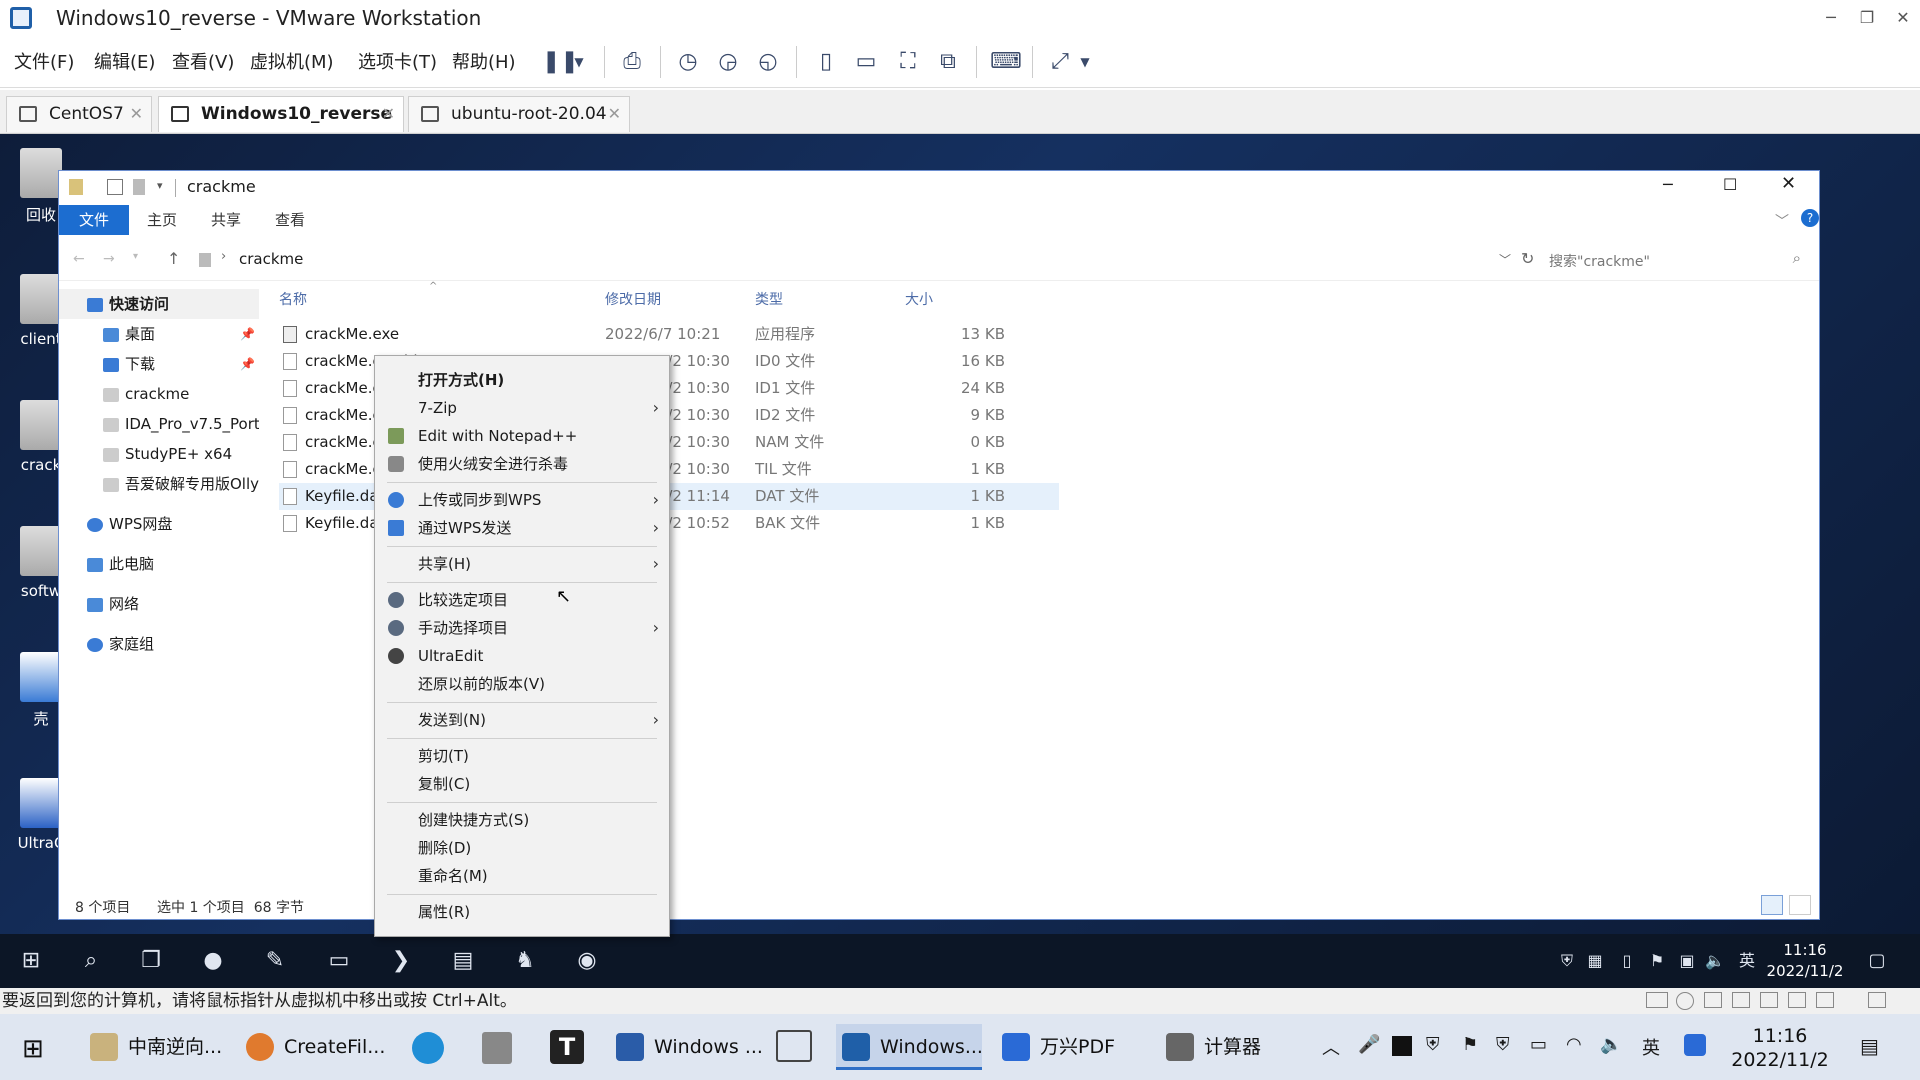 Image resolution: width=1920 pixels, height=1080 pixels. I want to click on guest-clock: 11:16 2022/11/2, so click(1805, 961).